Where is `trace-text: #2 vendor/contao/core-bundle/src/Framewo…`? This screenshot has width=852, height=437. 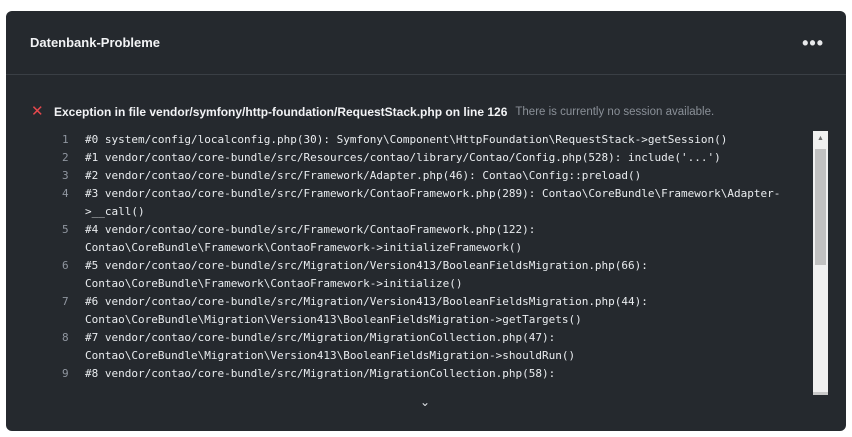 trace-text: #2 vendor/contao/core-bundle/src/Framewo… is located at coordinates (363, 175).